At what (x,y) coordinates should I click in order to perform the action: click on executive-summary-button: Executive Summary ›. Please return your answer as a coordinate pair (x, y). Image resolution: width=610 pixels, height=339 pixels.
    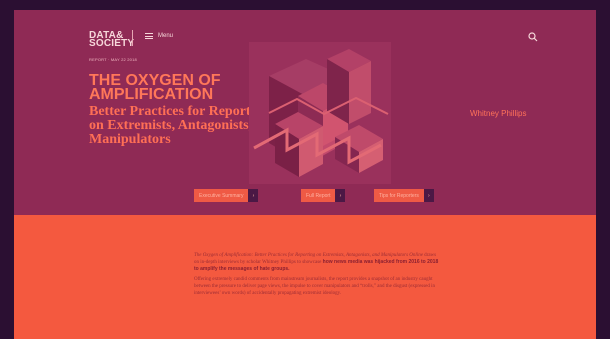
    Looking at the image, I should click on (226, 195).